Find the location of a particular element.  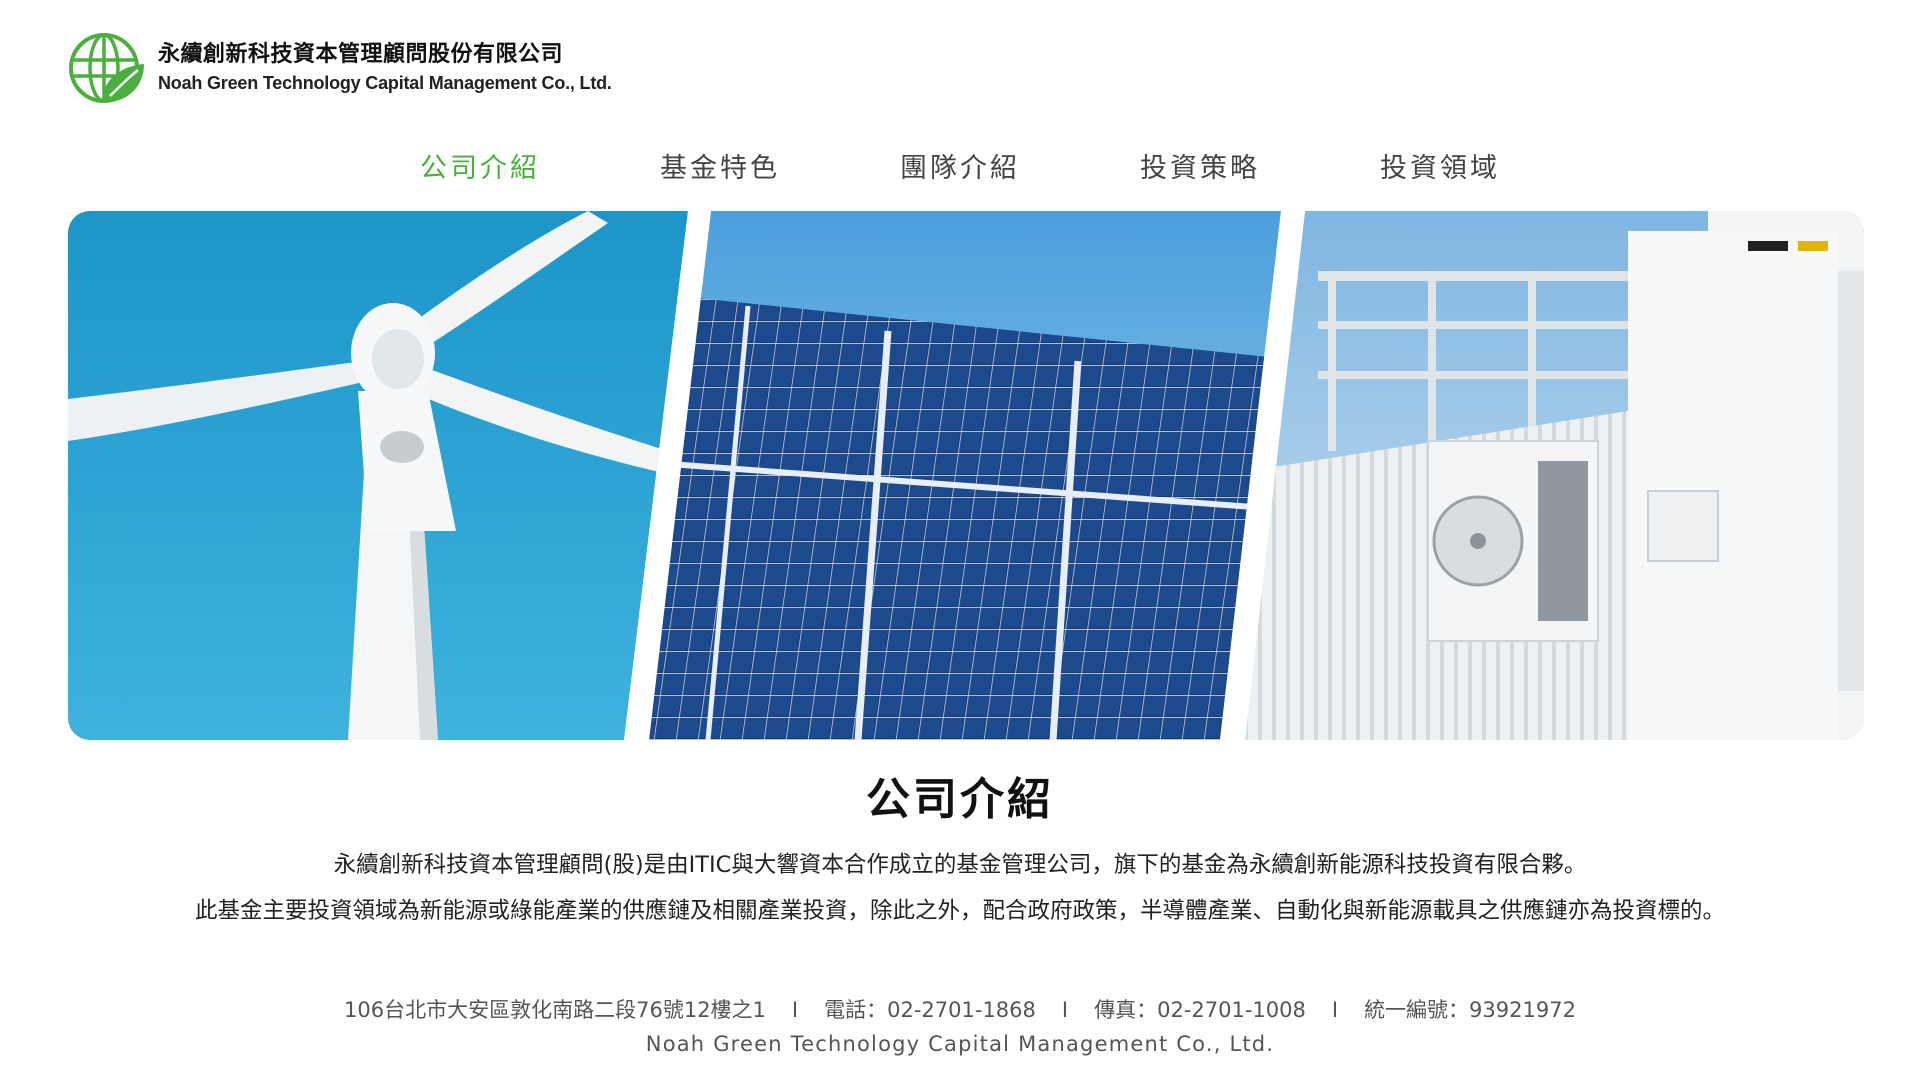

globe-leaf-icon is located at coordinates (106, 68).